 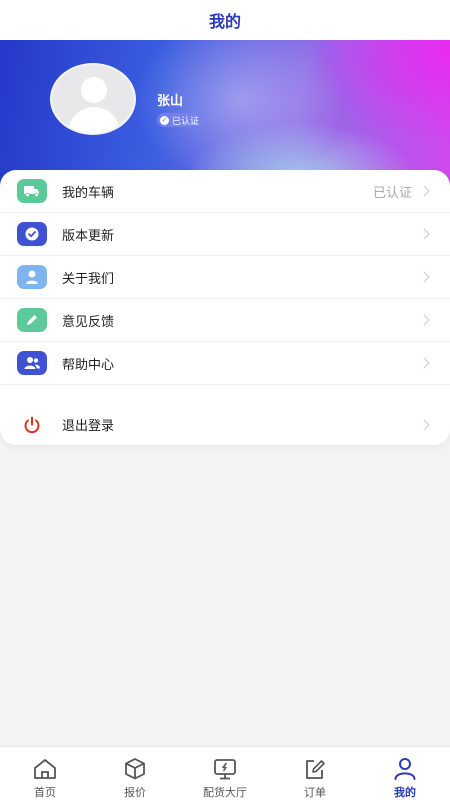 What do you see at coordinates (88, 236) in the screenshot?
I see `menu-item-label: 版本更新` at bounding box center [88, 236].